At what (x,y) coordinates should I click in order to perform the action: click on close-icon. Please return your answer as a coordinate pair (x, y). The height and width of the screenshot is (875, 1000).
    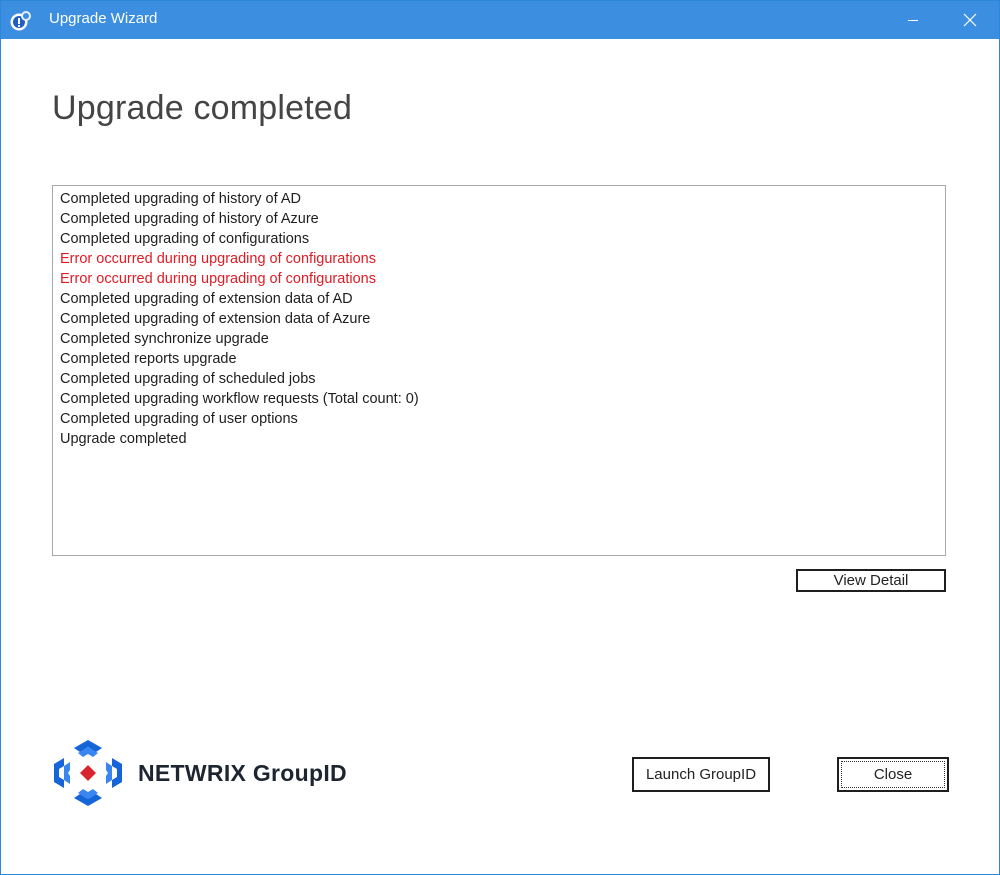
    Looking at the image, I should click on (970, 20).